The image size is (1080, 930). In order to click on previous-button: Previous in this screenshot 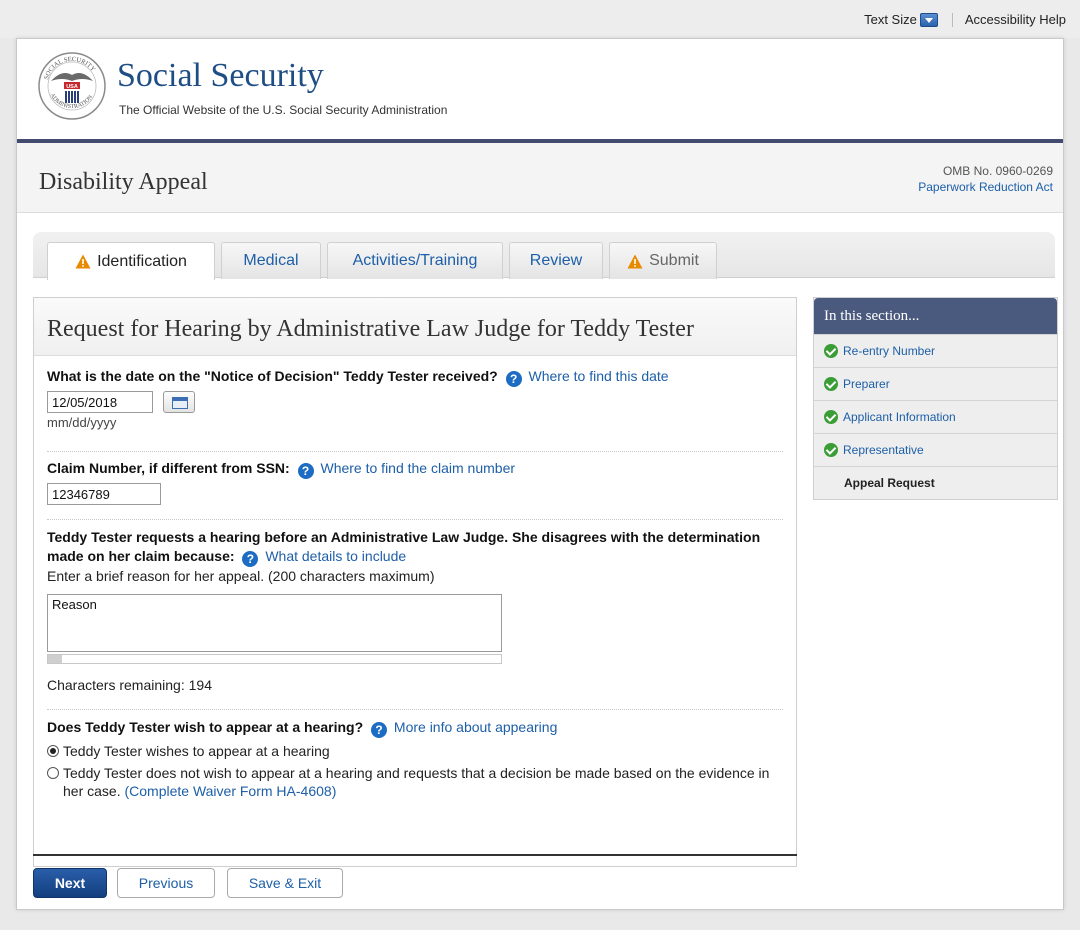, I will do `click(166, 883)`.